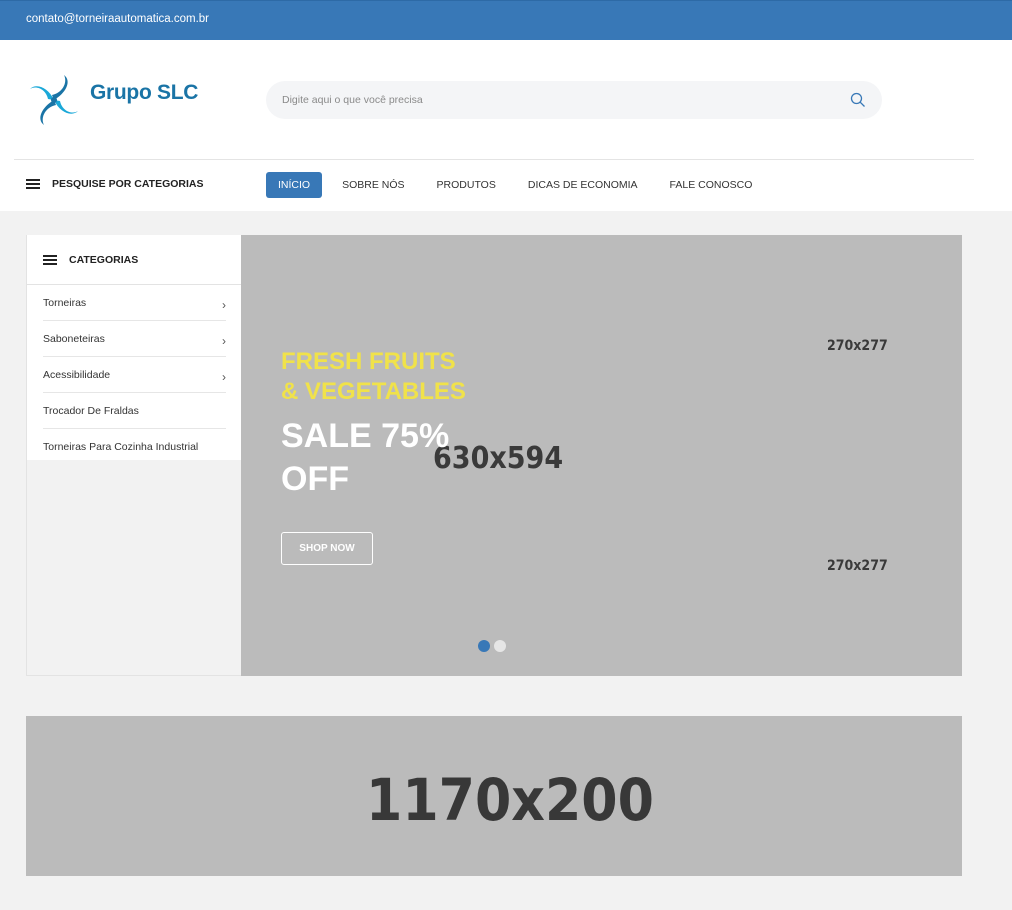  Describe the element at coordinates (74, 338) in the screenshot. I see `category-label: Saboneteiras` at that location.